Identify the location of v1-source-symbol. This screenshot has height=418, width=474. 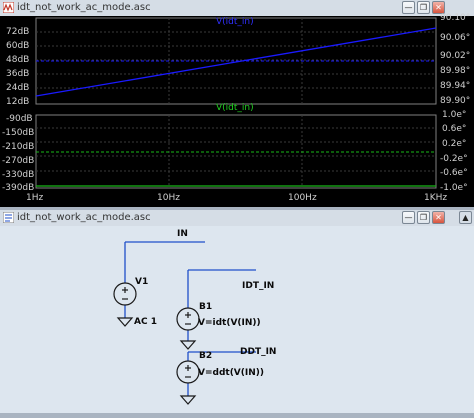
(125, 294).